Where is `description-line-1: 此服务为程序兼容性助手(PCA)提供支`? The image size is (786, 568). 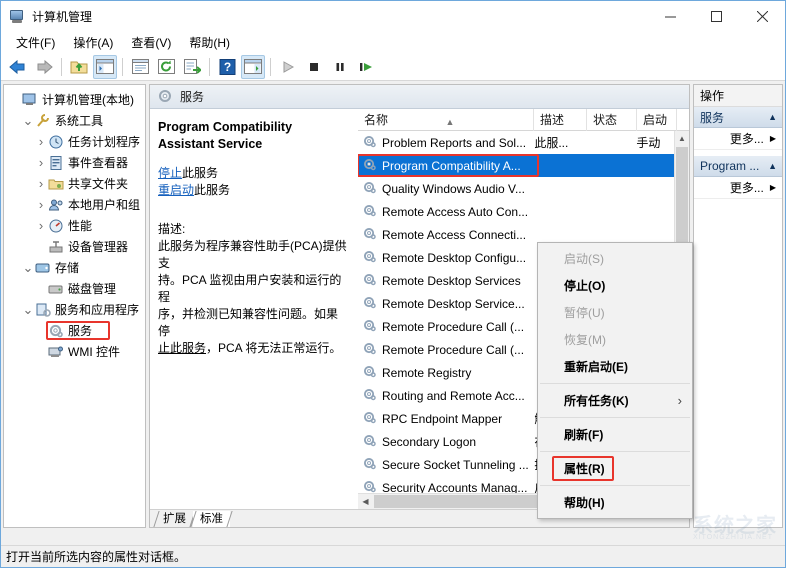 description-line-1: 此服务为程序兼容性助手(PCA)提供支 is located at coordinates (252, 254).